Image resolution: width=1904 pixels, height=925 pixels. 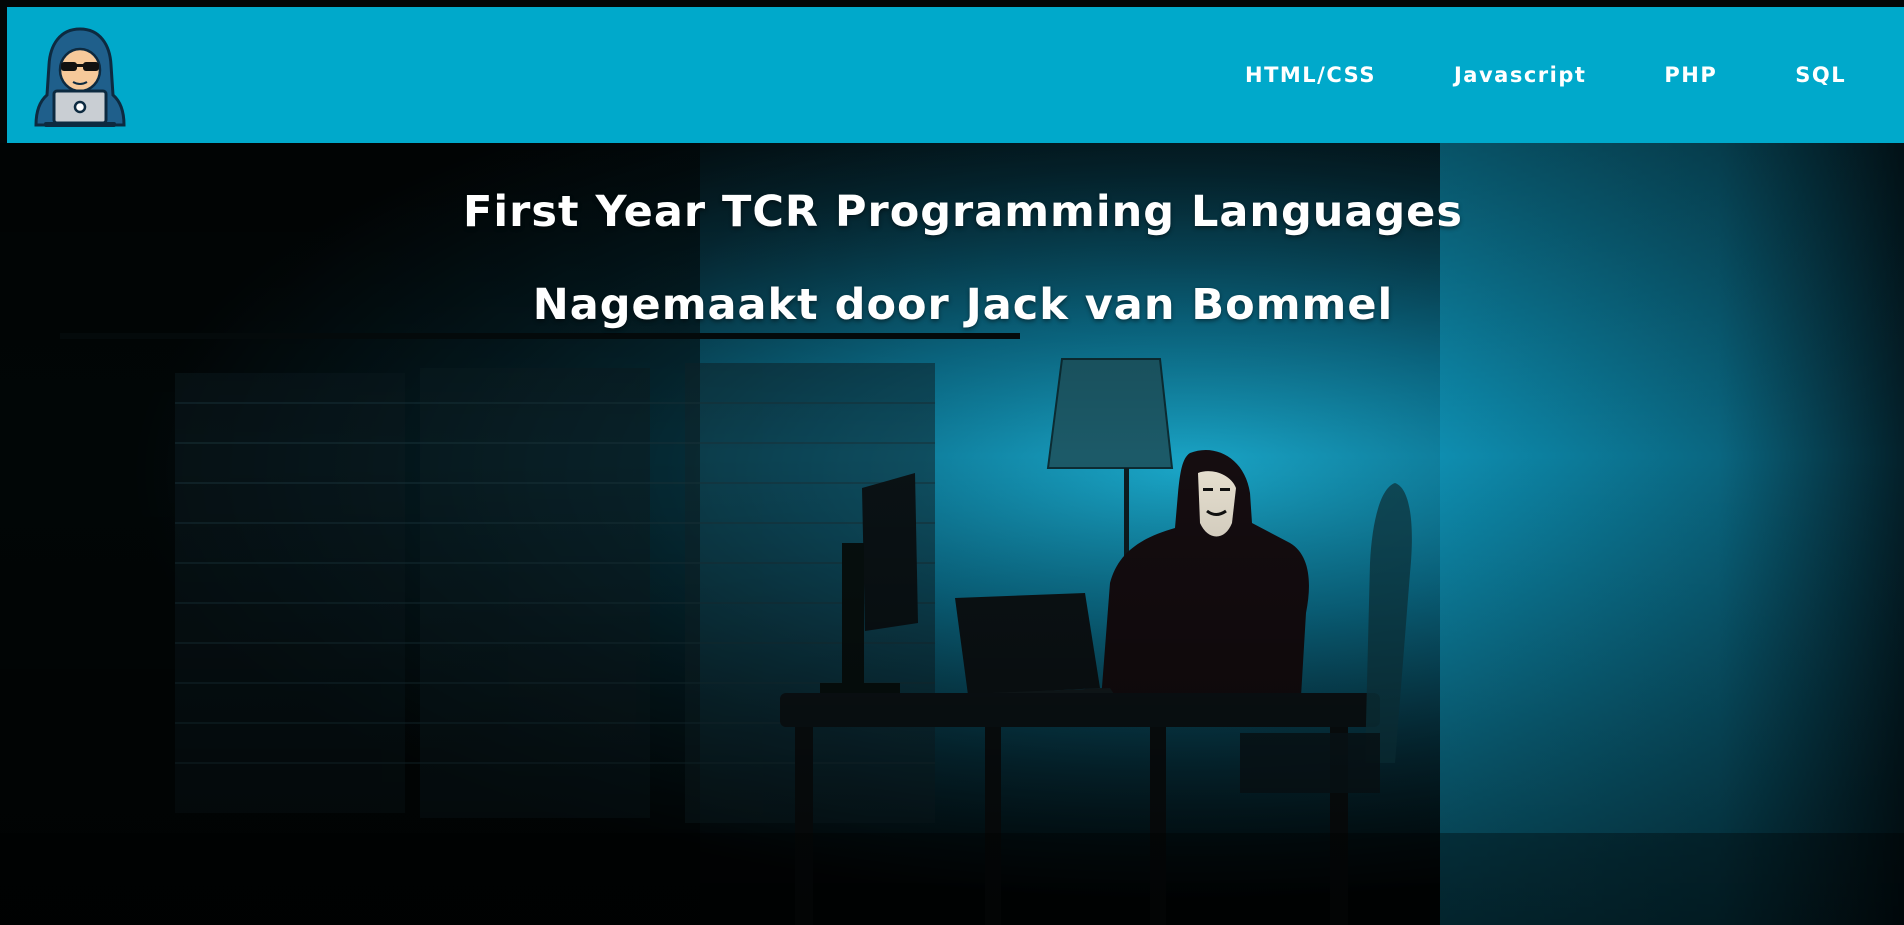 What do you see at coordinates (80, 77) in the screenshot?
I see `hacker-laptop-icon` at bounding box center [80, 77].